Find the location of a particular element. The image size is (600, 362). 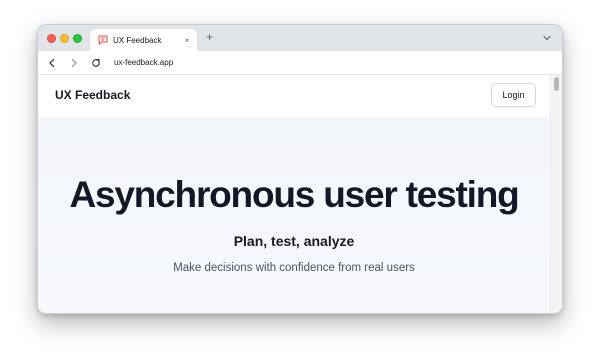

hero-title: Asynchronous user testing is located at coordinates (294, 194).